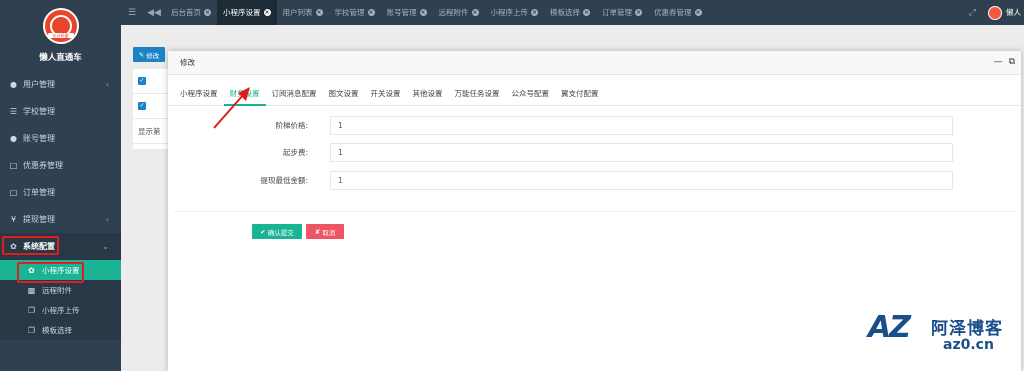  What do you see at coordinates (39, 192) in the screenshot?
I see `sidebar-item-label: 订单管理` at bounding box center [39, 192].